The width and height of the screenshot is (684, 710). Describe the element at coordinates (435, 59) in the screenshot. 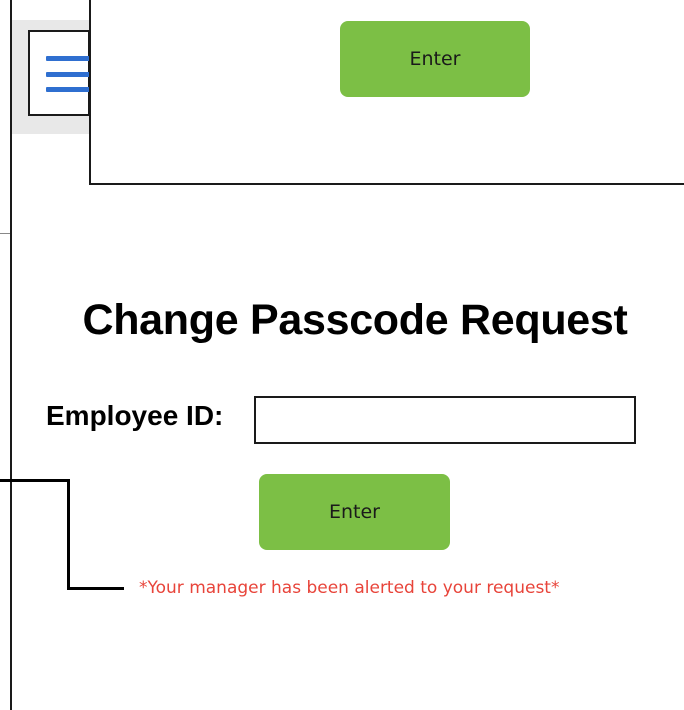

I see `top-enter-button: Enter` at that location.